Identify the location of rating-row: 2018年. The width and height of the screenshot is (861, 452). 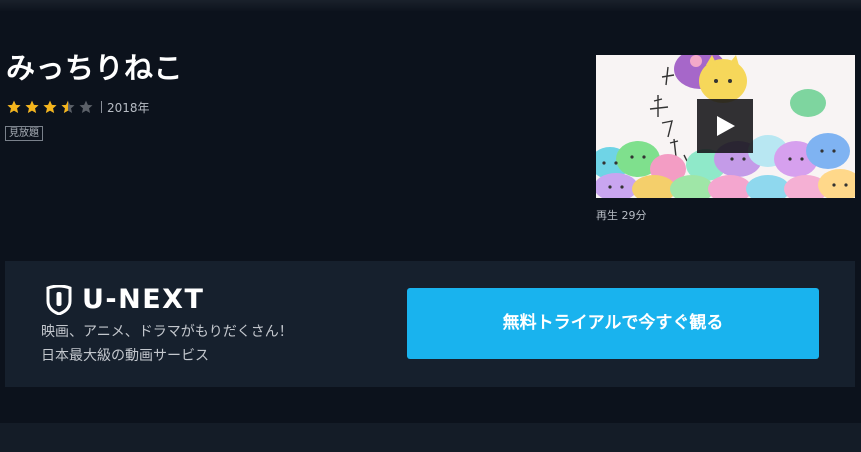
(78, 107).